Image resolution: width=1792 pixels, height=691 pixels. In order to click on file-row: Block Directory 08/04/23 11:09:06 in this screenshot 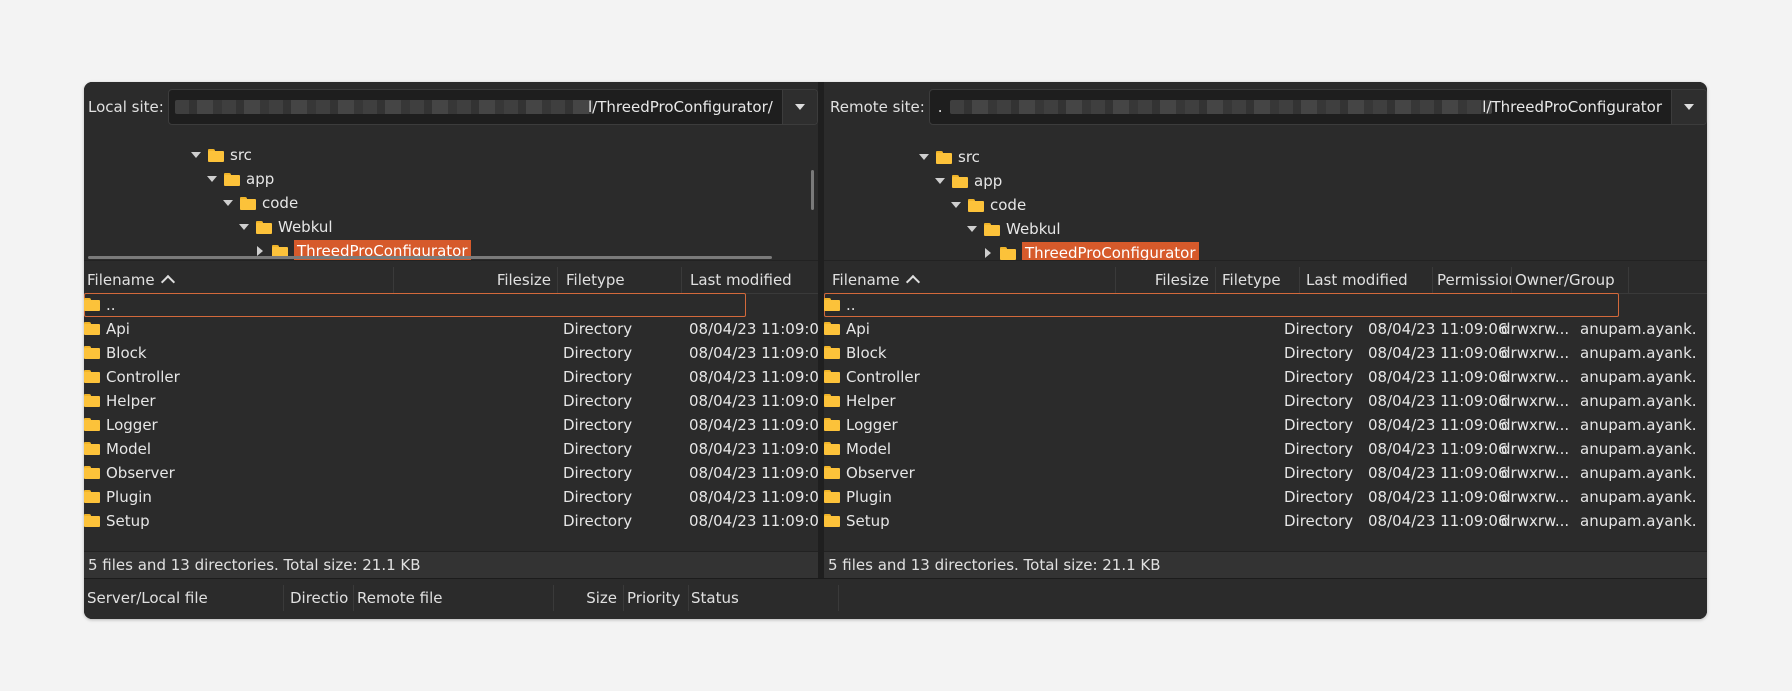, I will do `click(451, 353)`.